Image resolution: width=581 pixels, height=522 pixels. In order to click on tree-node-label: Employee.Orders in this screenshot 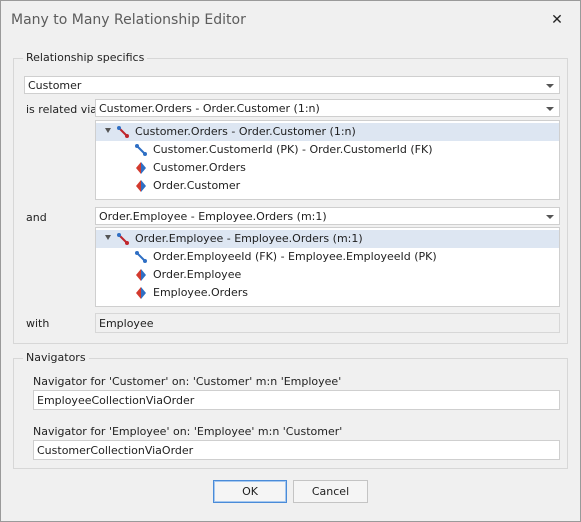, I will do `click(200, 292)`.